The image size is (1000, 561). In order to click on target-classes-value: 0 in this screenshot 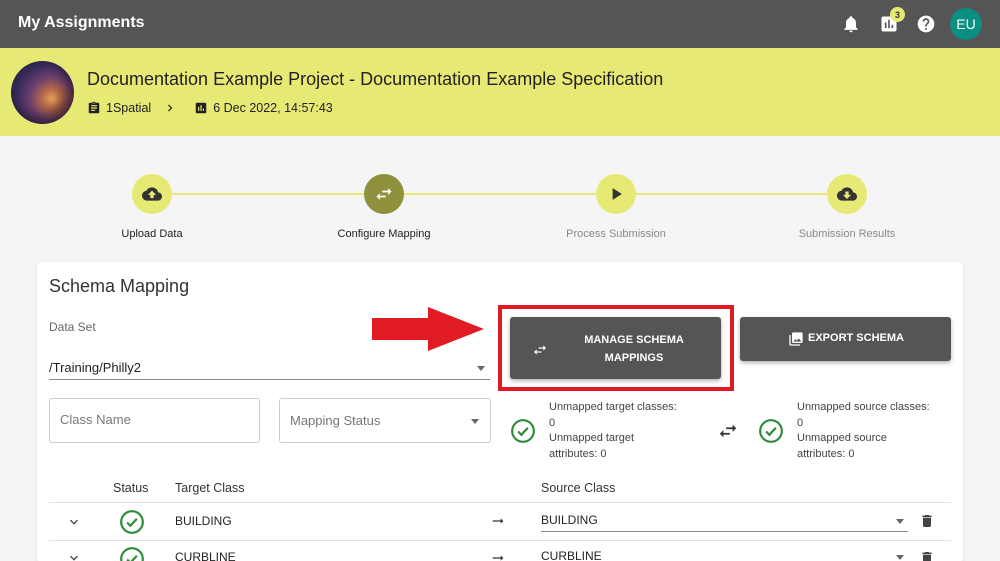, I will do `click(552, 422)`.